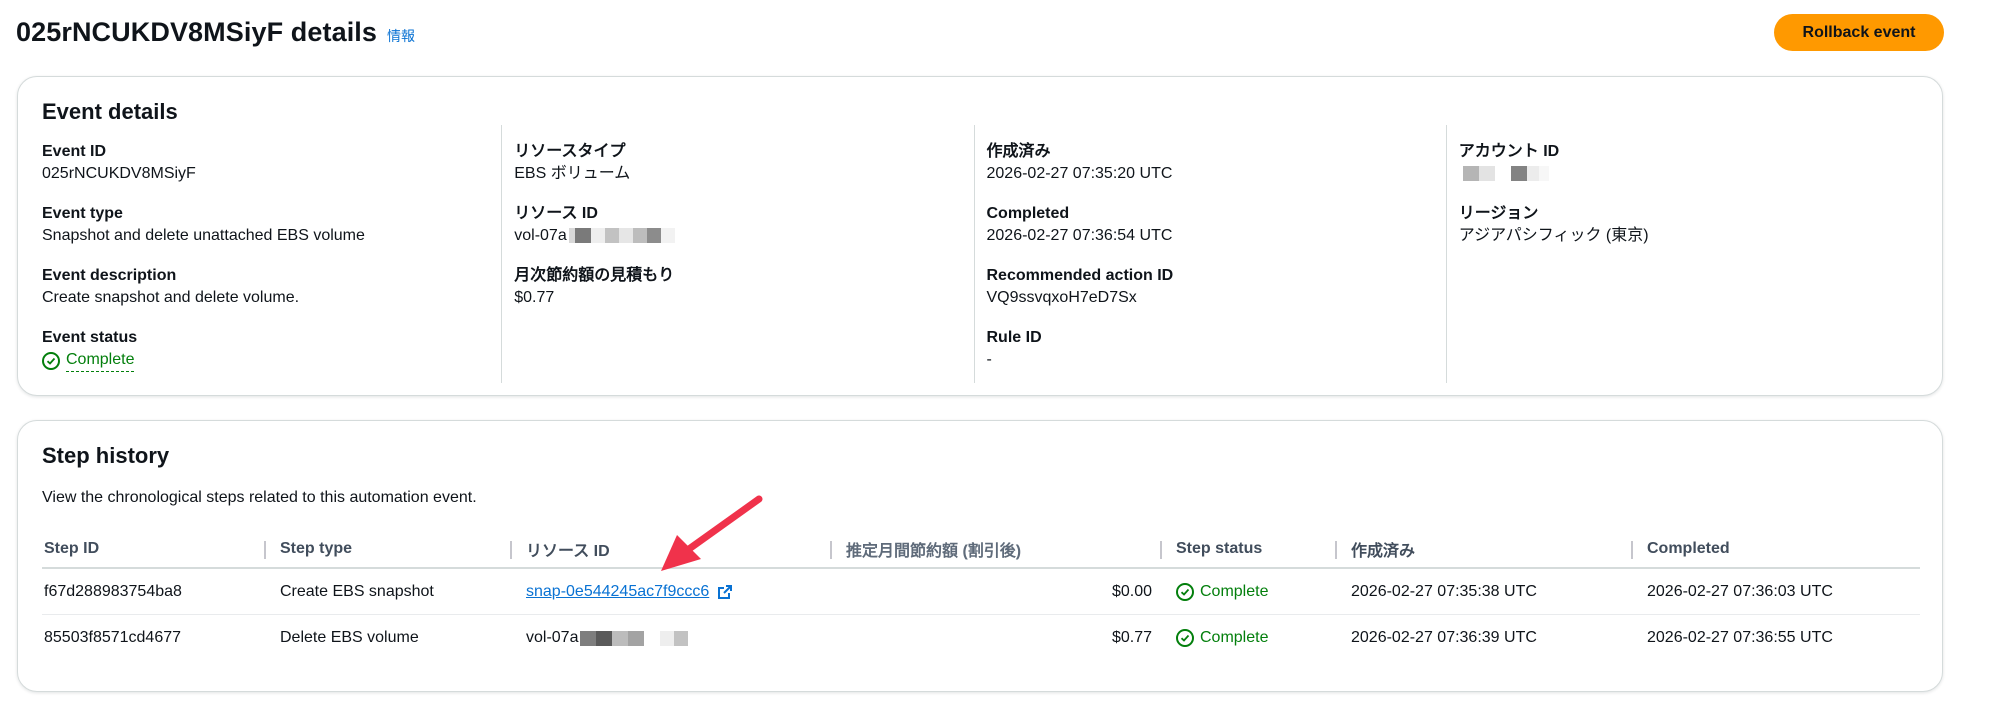  What do you see at coordinates (552, 637) in the screenshot?
I see `resource-id-text: vol-07a` at bounding box center [552, 637].